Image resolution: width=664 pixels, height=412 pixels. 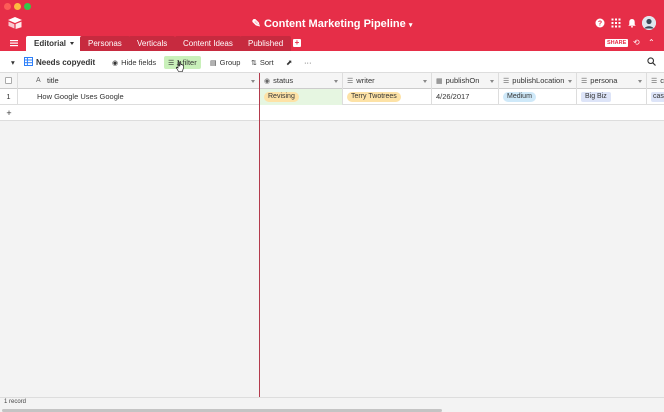 What do you see at coordinates (115, 63) in the screenshot?
I see `eye-icon: ◉` at bounding box center [115, 63].